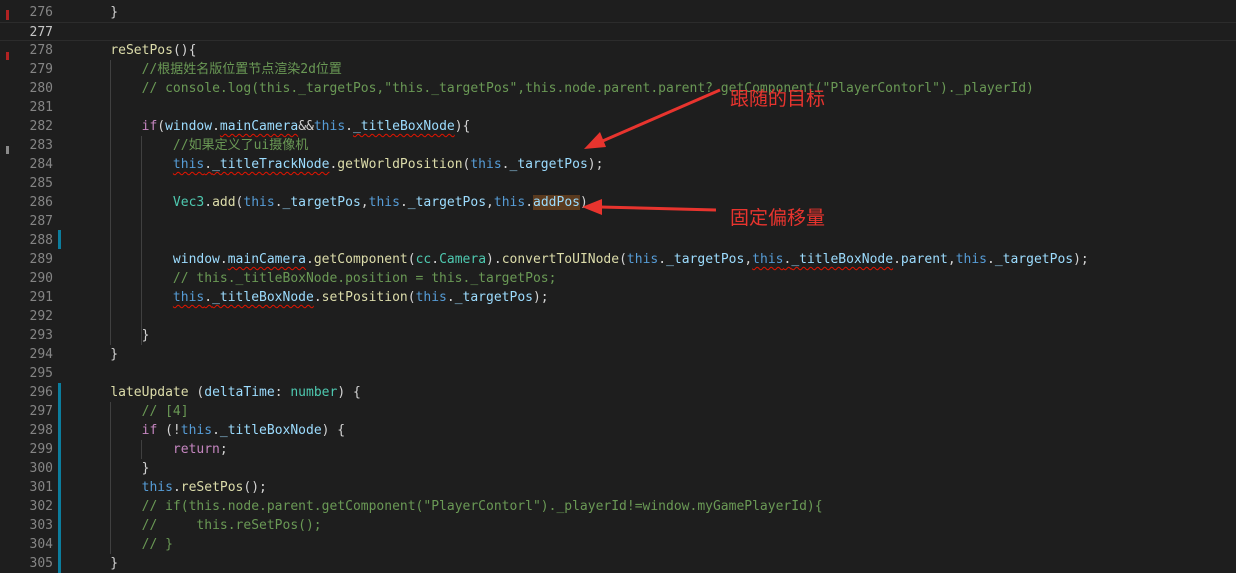  I want to click on code-token: // [4], so click(165, 411).